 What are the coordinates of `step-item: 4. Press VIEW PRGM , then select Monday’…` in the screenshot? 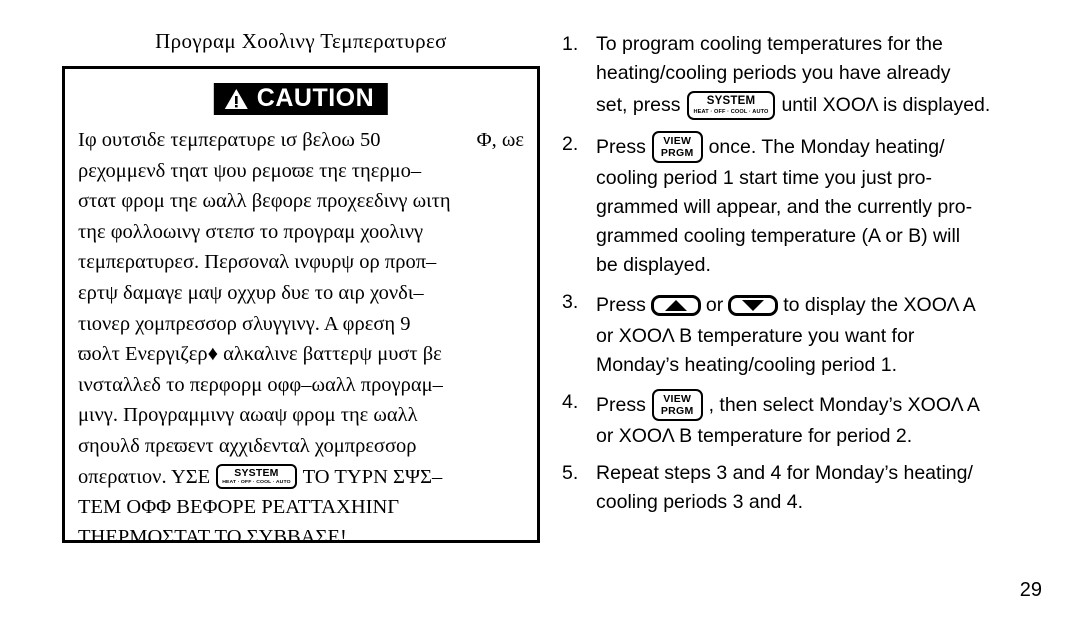 It's located at (802, 419).